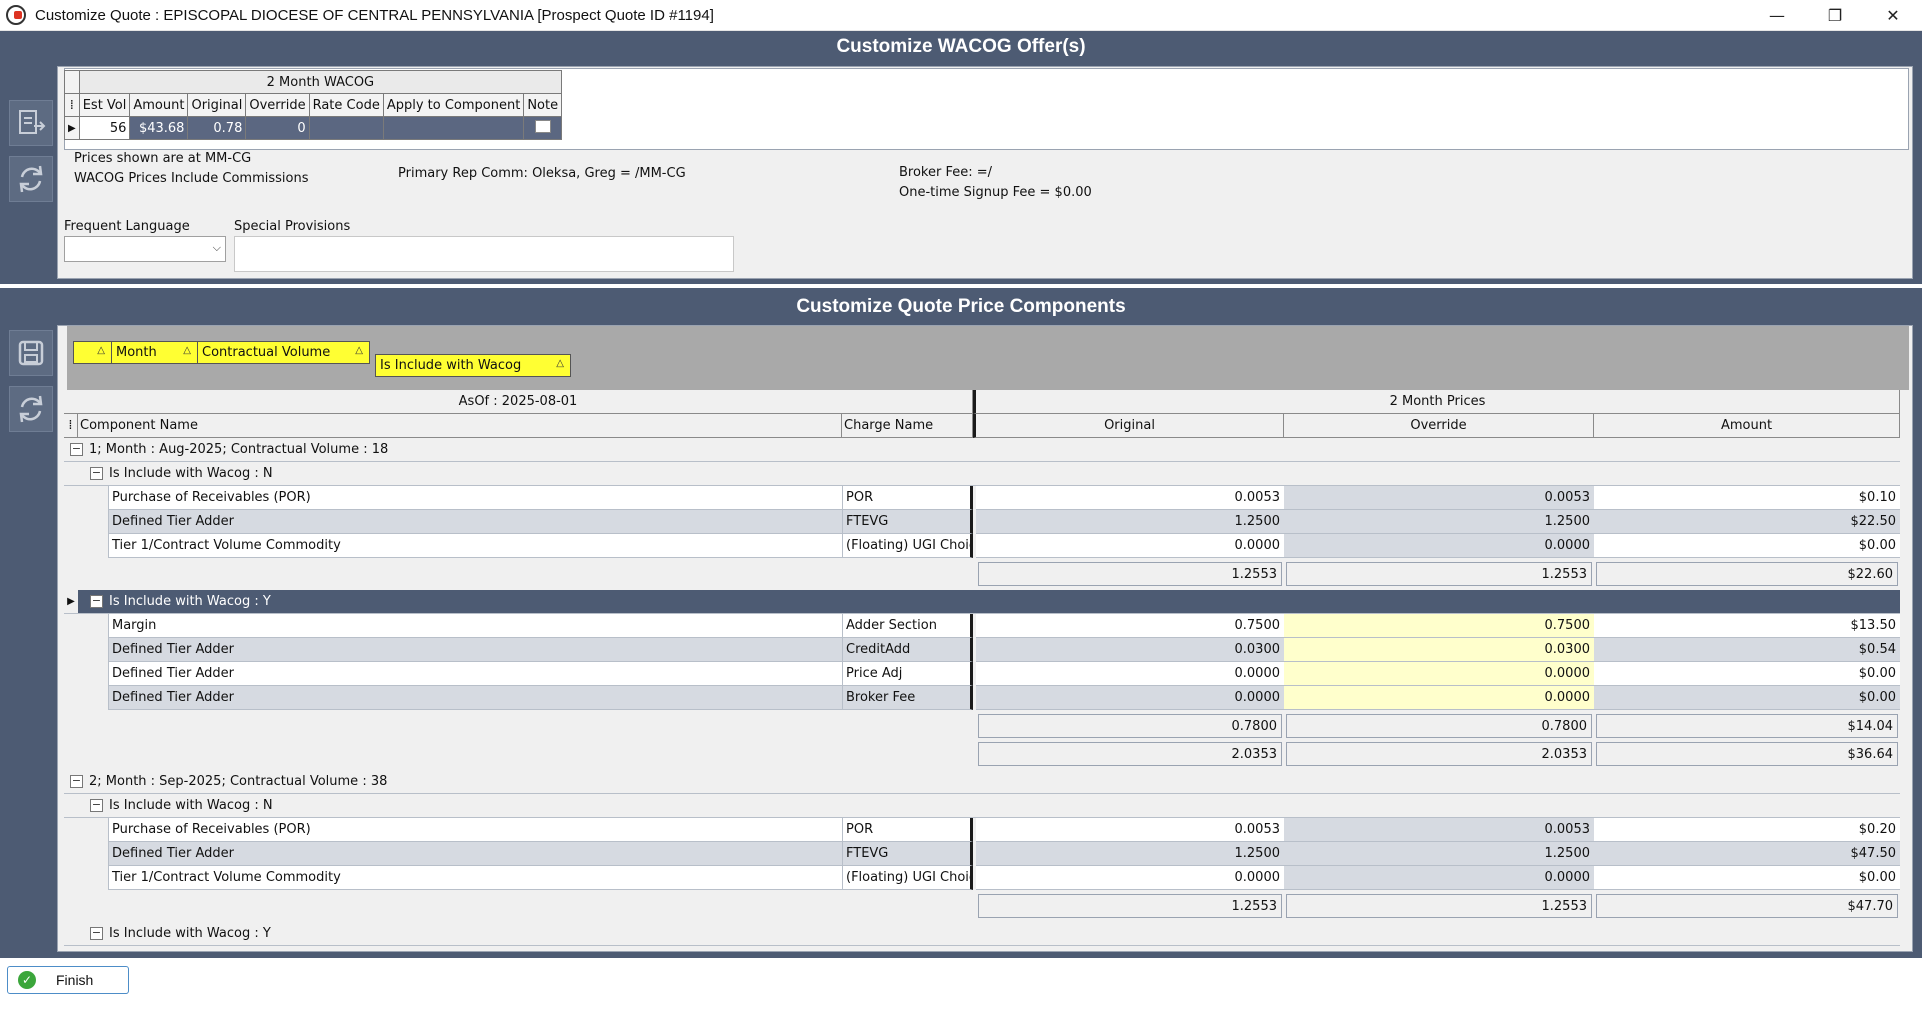 The image size is (1922, 1022). I want to click on col-est-vol: Est Vol, so click(104, 105).